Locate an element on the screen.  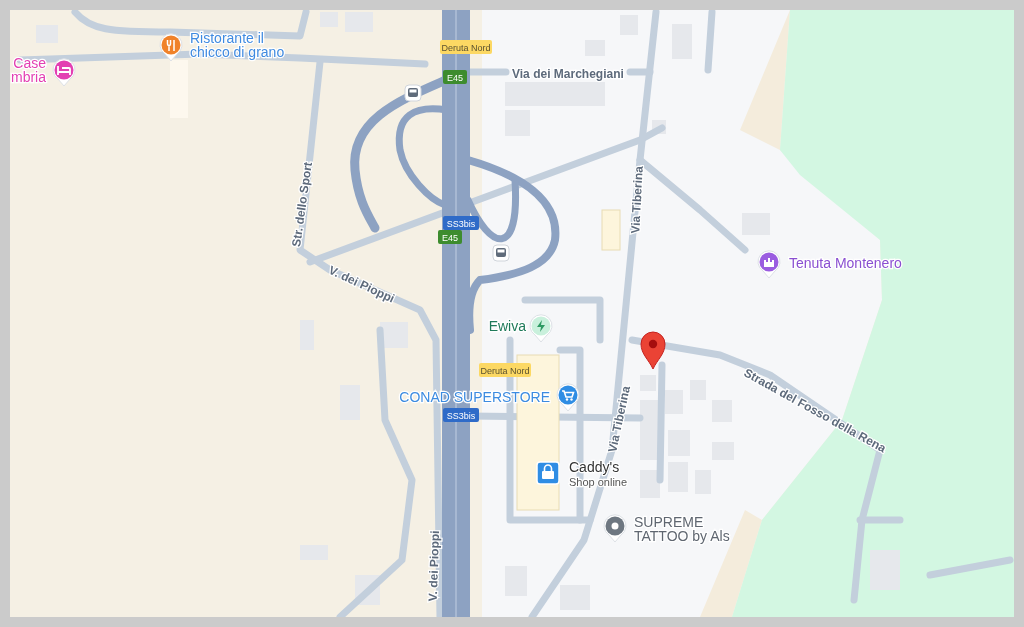
street-name: Str. dello Sport is located at coordinates (302, 204).